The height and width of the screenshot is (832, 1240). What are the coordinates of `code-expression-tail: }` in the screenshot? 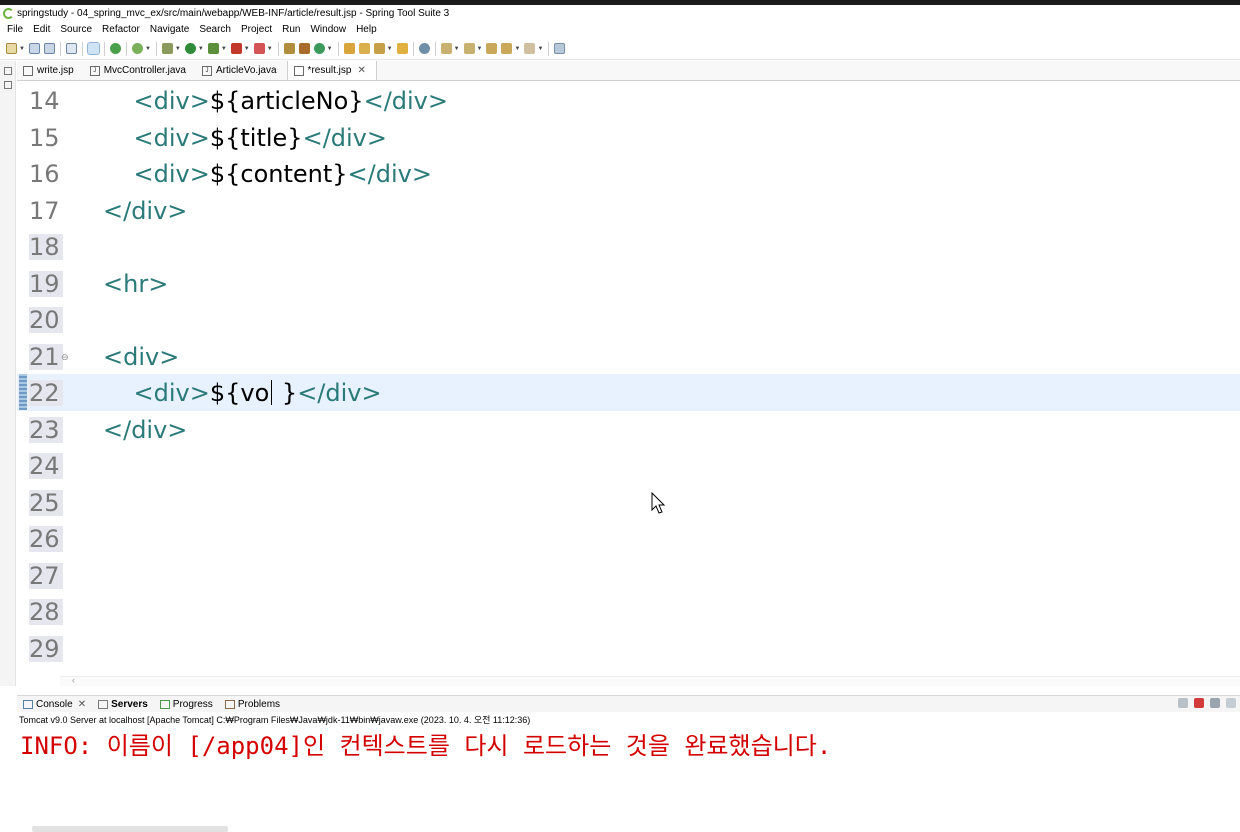 It's located at (286, 393).